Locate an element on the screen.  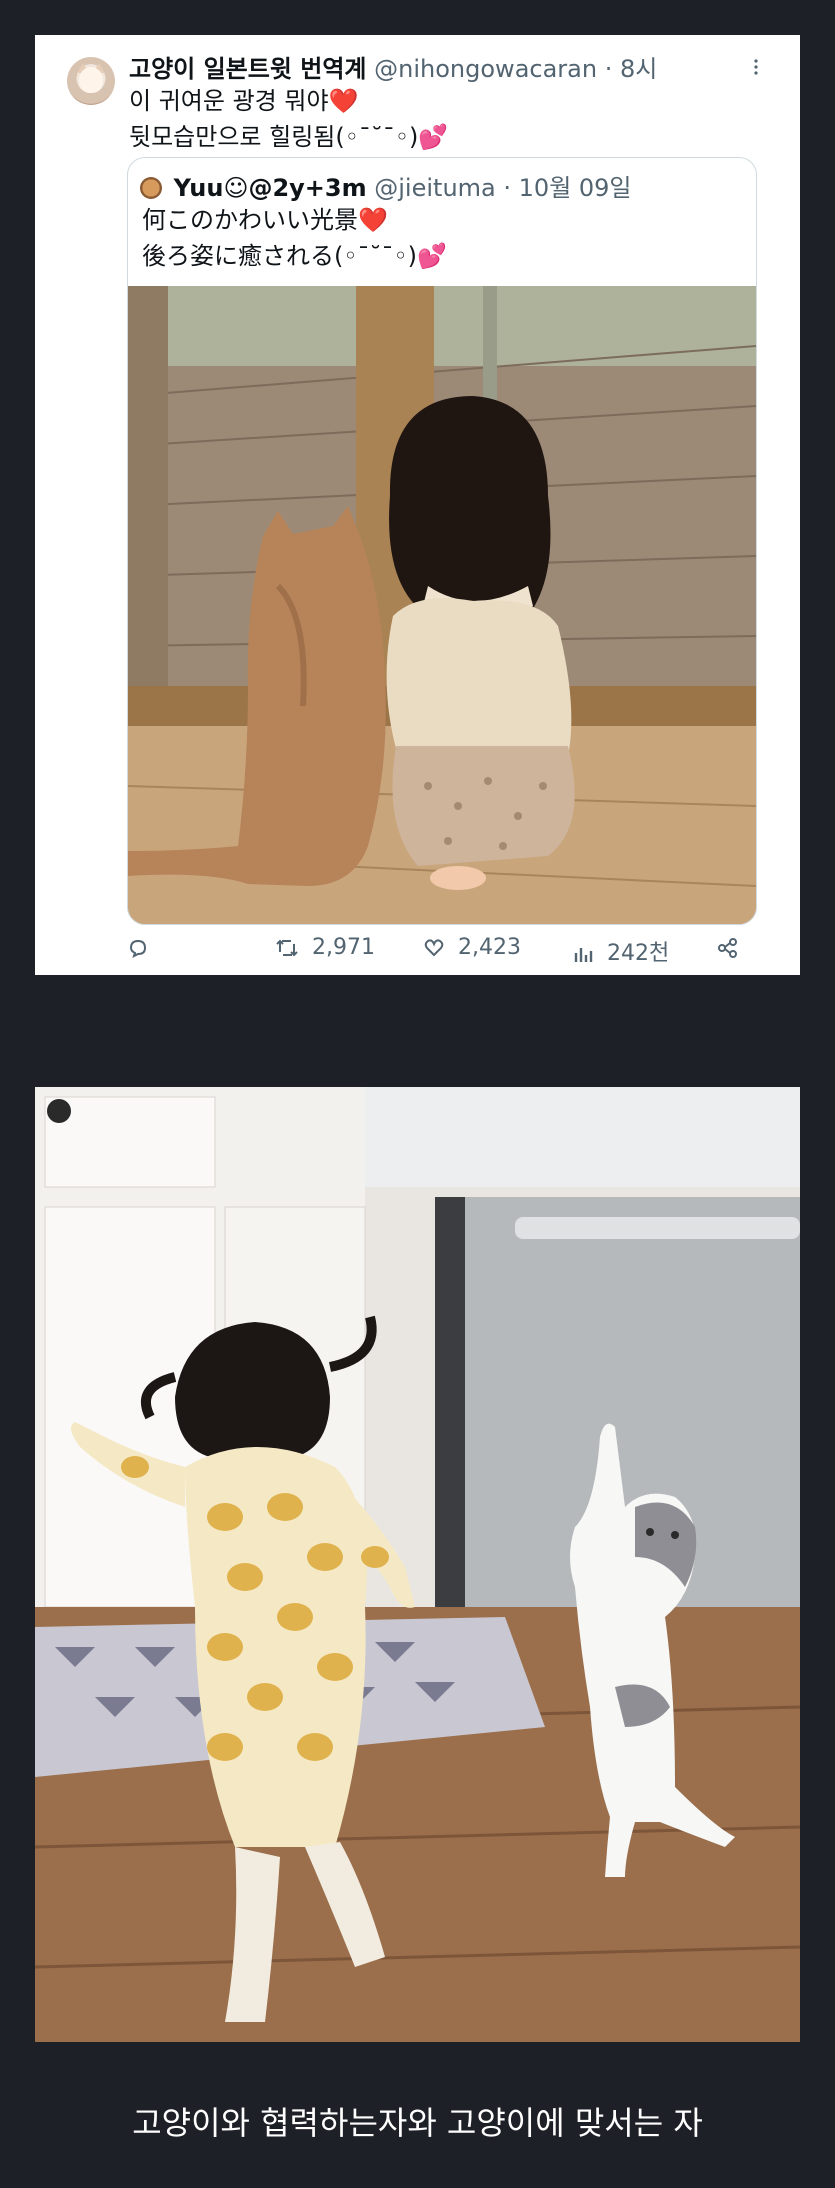
quoted-author-avatar is located at coordinates (151, 188).